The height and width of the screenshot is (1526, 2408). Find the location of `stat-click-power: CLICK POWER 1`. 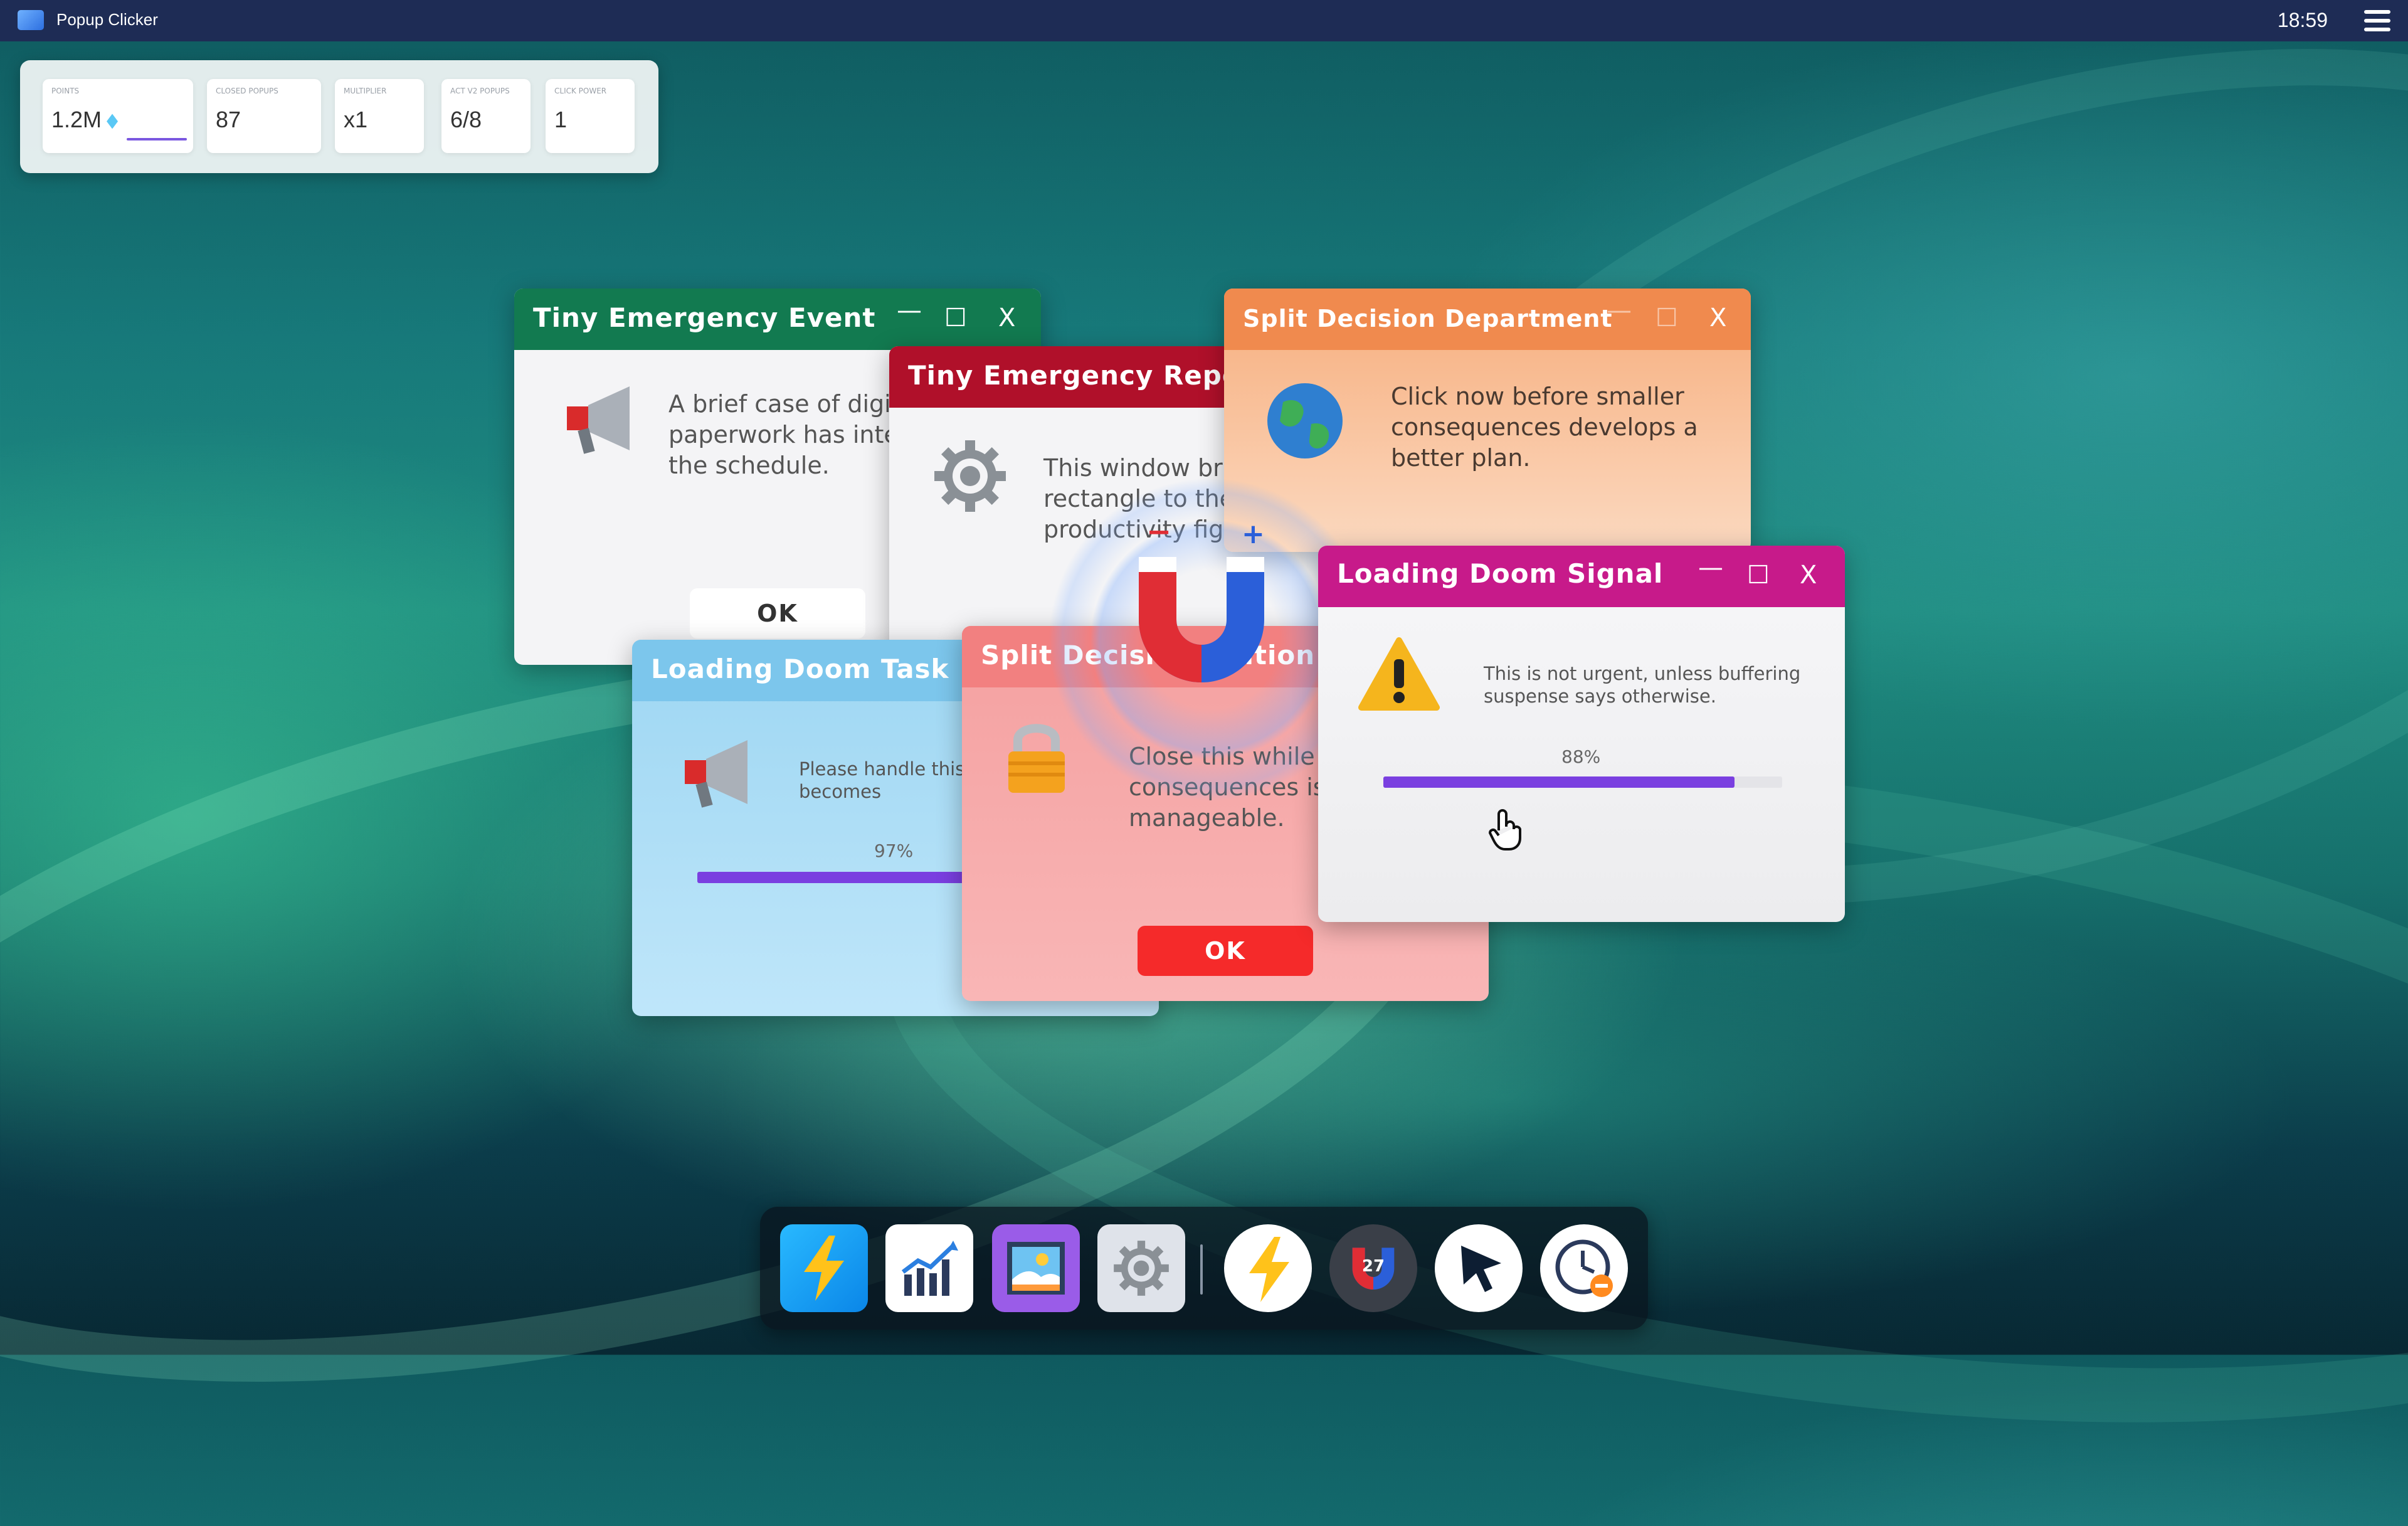

stat-click-power: CLICK POWER 1 is located at coordinates (590, 116).